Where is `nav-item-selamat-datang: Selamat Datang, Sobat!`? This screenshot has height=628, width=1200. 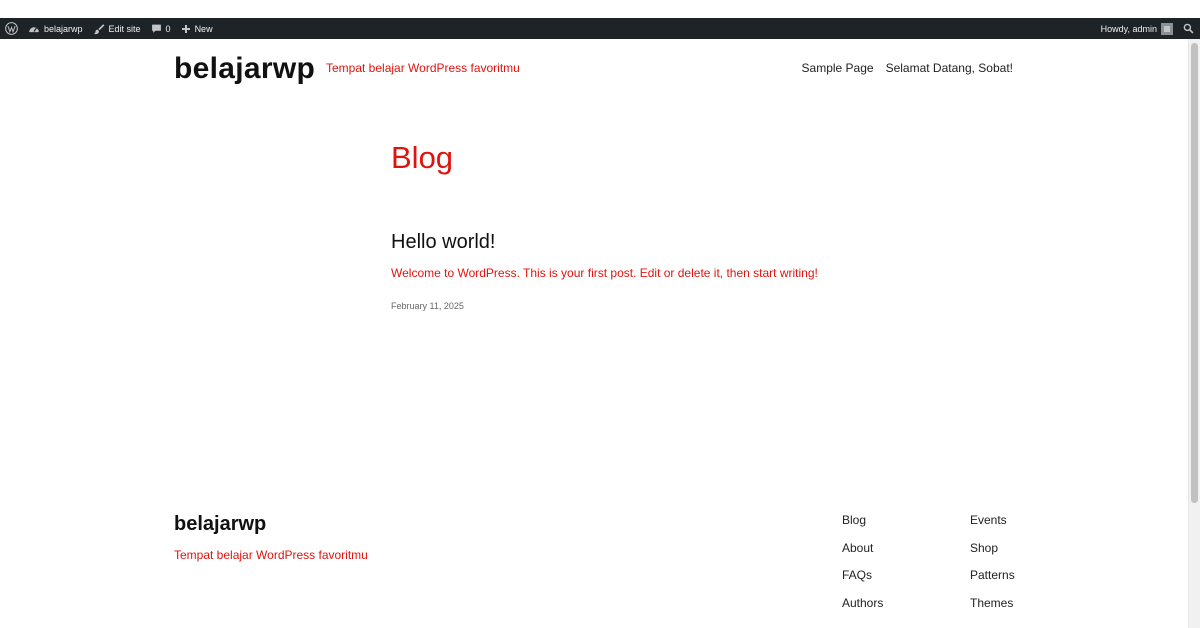 nav-item-selamat-datang: Selamat Datang, Sobat! is located at coordinates (949, 68).